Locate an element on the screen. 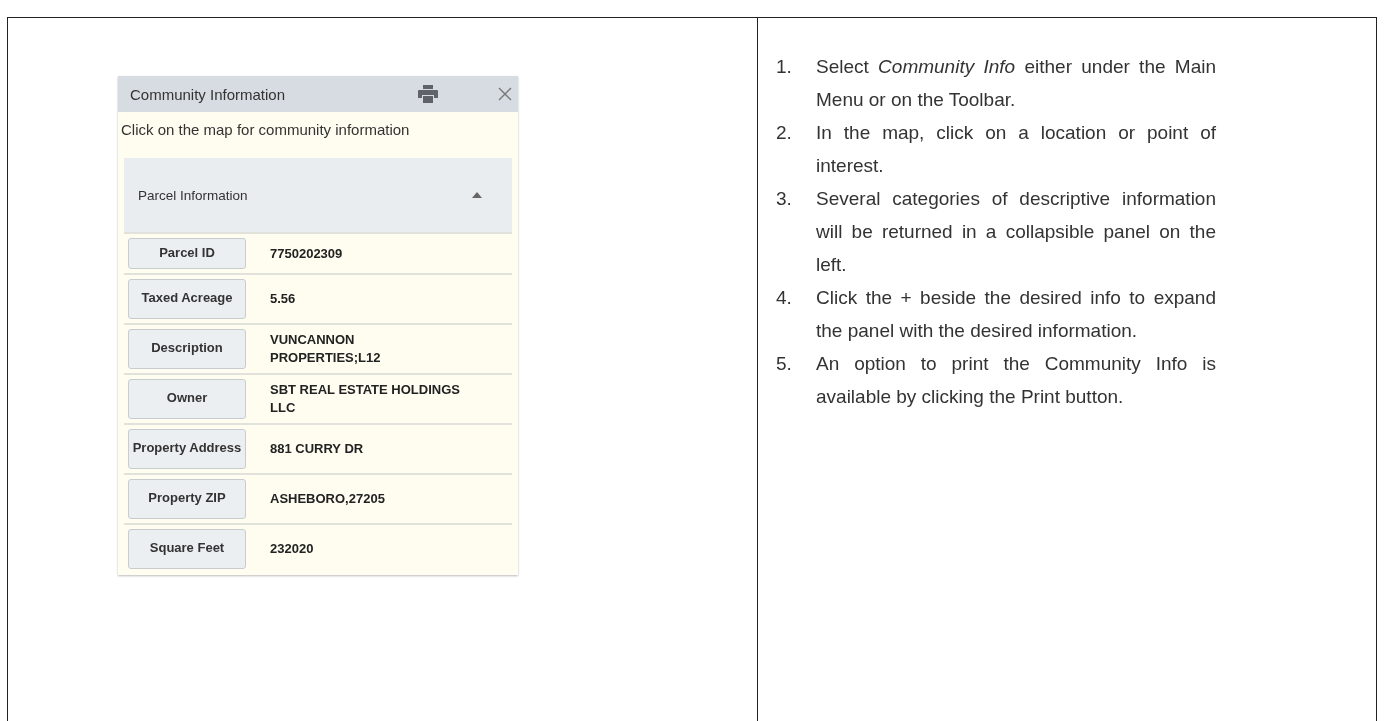 This screenshot has height=721, width=1384. field-value: 7750202309 is located at coordinates (306, 253).